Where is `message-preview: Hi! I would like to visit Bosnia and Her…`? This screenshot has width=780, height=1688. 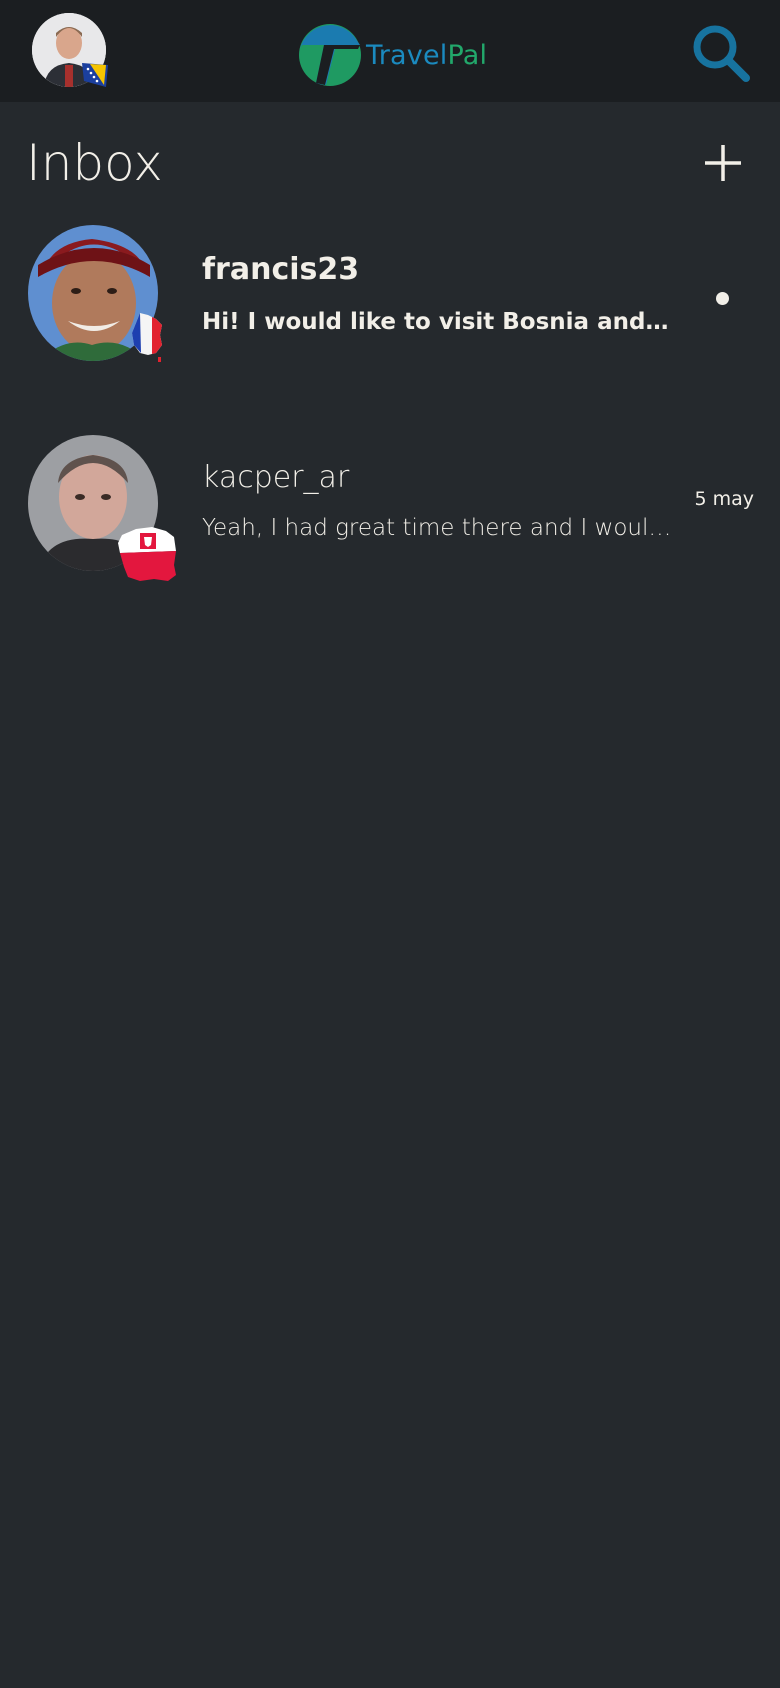 message-preview: Hi! I would like to visit Bosnia and Her… is located at coordinates (437, 322).